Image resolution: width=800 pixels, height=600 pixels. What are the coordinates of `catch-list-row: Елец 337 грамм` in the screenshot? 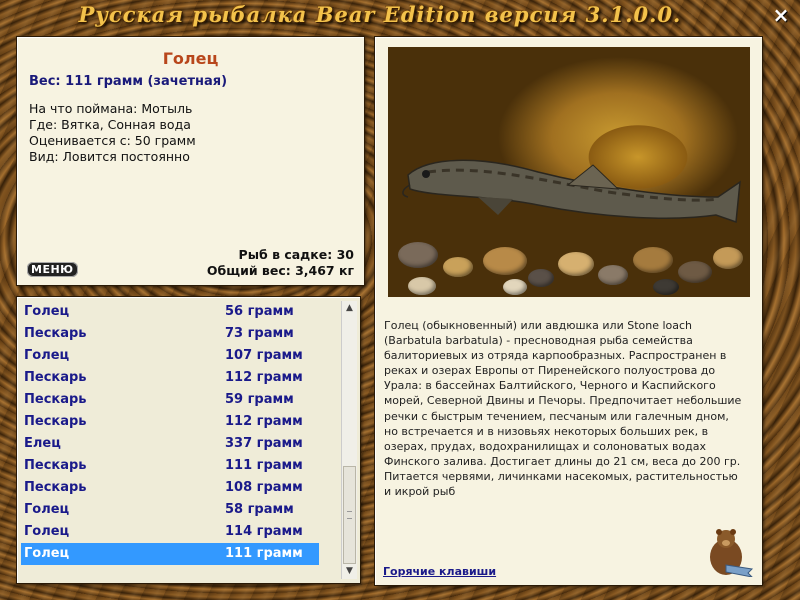 It's located at (170, 444).